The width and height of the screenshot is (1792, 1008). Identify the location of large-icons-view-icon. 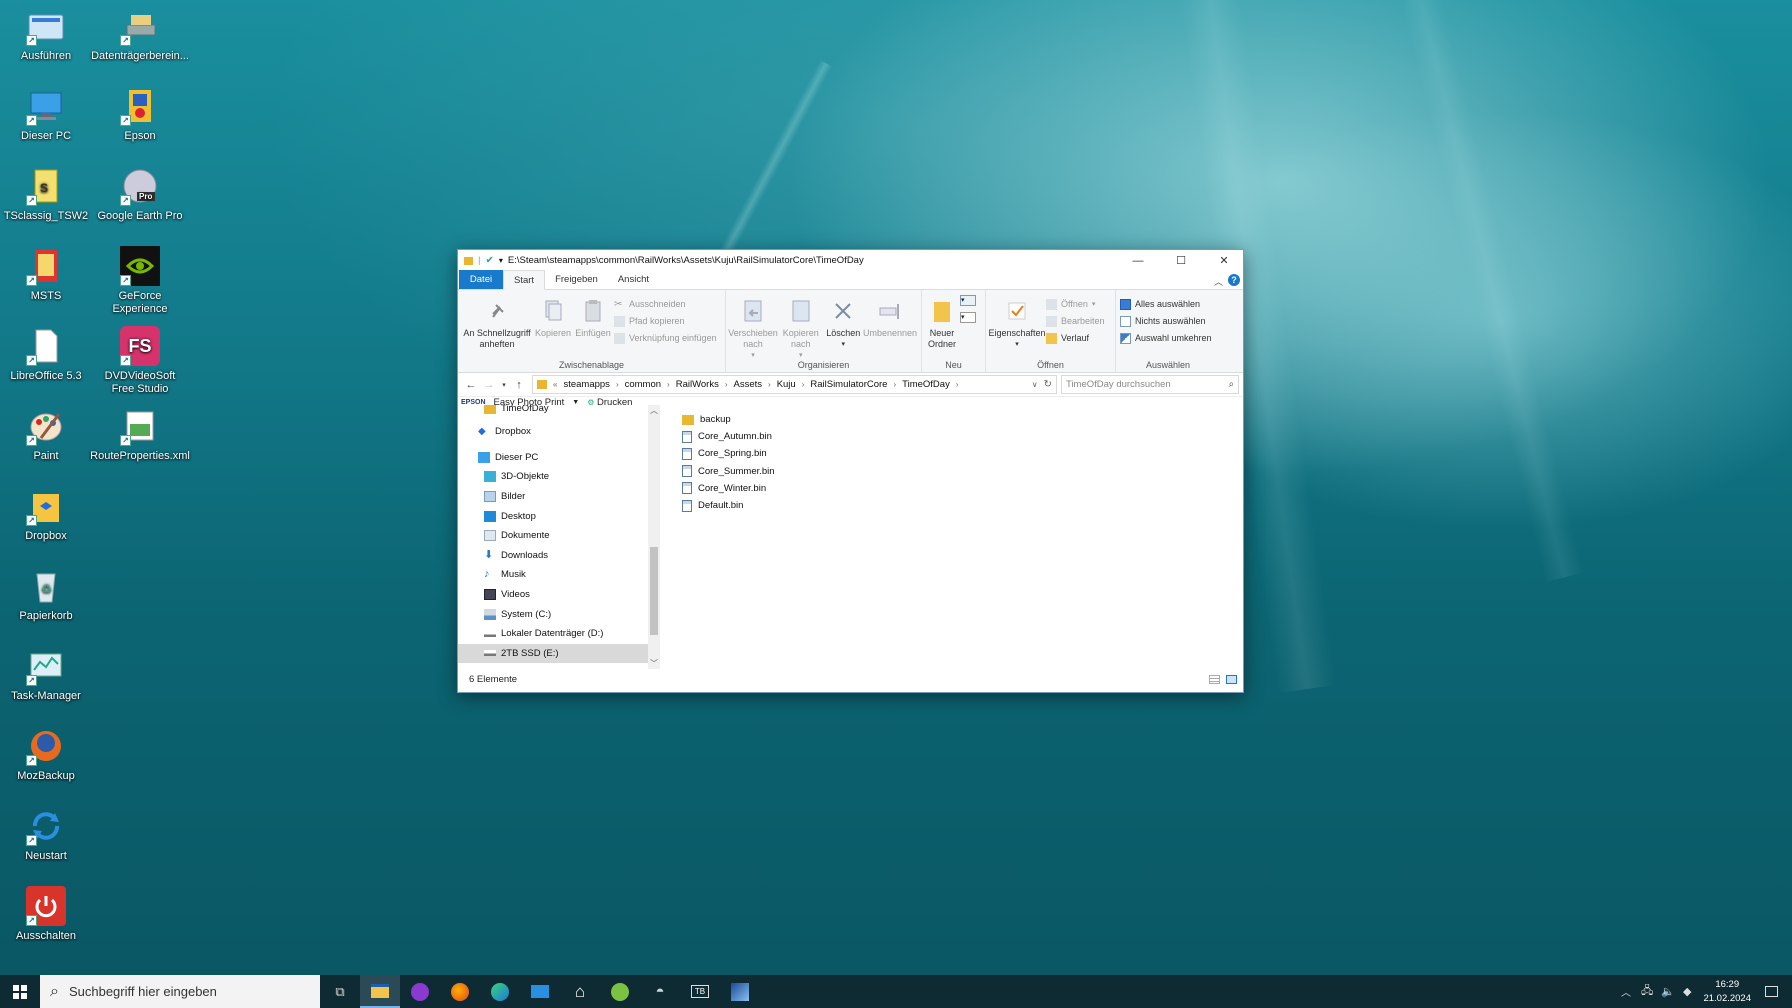
(1231, 679).